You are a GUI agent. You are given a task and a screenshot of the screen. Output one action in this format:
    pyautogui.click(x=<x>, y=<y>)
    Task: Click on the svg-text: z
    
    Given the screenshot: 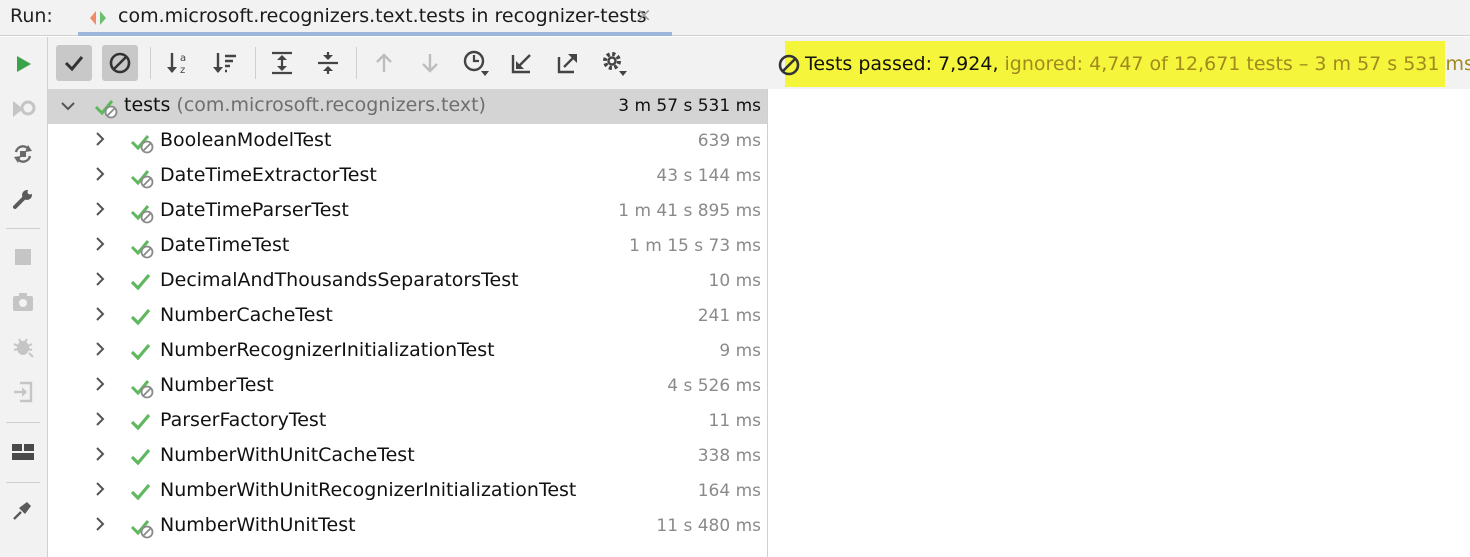 What is the action you would take?
    pyautogui.click(x=182, y=70)
    